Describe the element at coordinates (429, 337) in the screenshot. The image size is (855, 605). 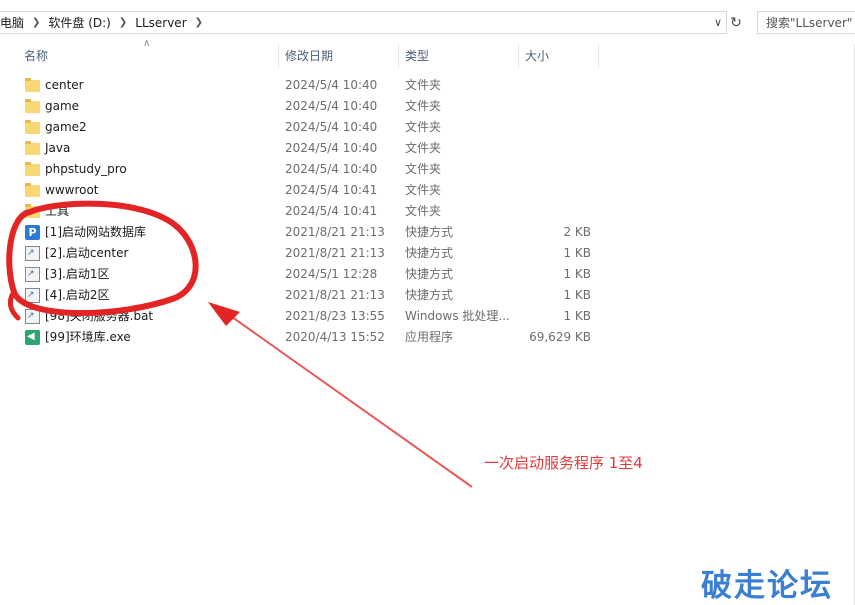
I see `file-type: 应用程序` at that location.